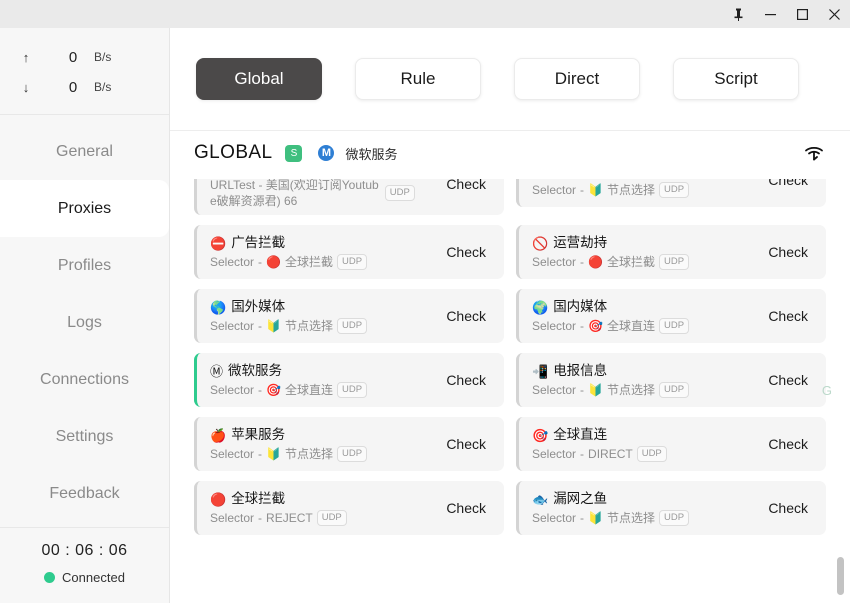 The width and height of the screenshot is (850, 603). What do you see at coordinates (595, 262) in the screenshot?
I see `proxy-target-emoji-icon: 🔴` at bounding box center [595, 262].